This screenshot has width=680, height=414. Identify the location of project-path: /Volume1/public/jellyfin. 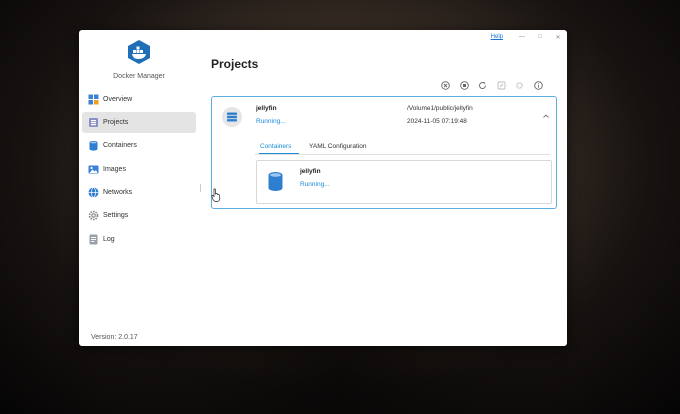
(440, 108).